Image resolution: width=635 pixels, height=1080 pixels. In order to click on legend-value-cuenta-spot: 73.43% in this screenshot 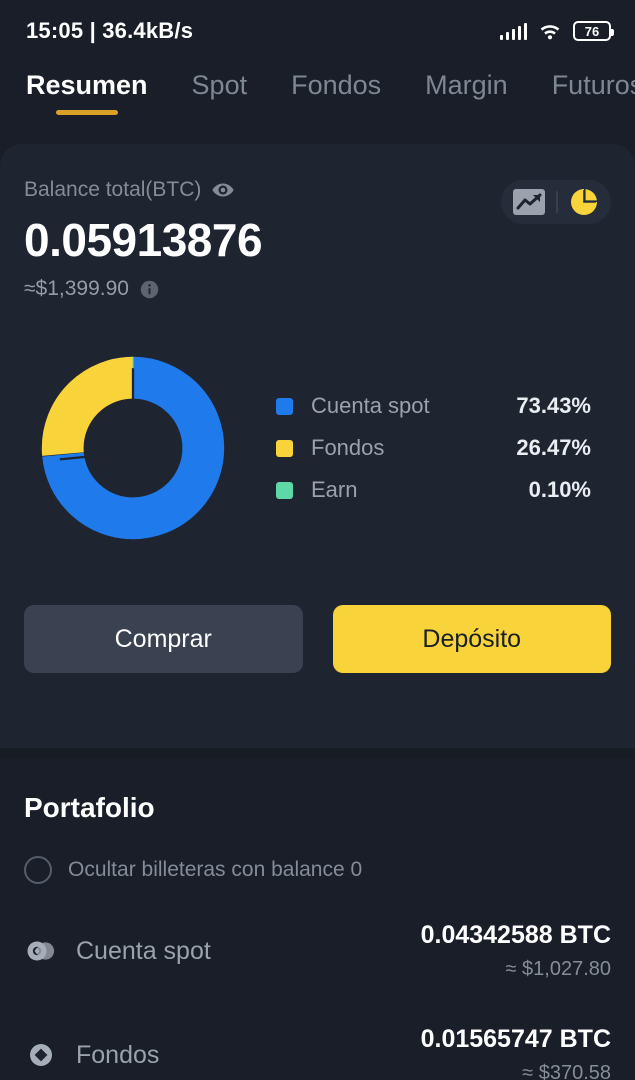, I will do `click(553, 406)`.